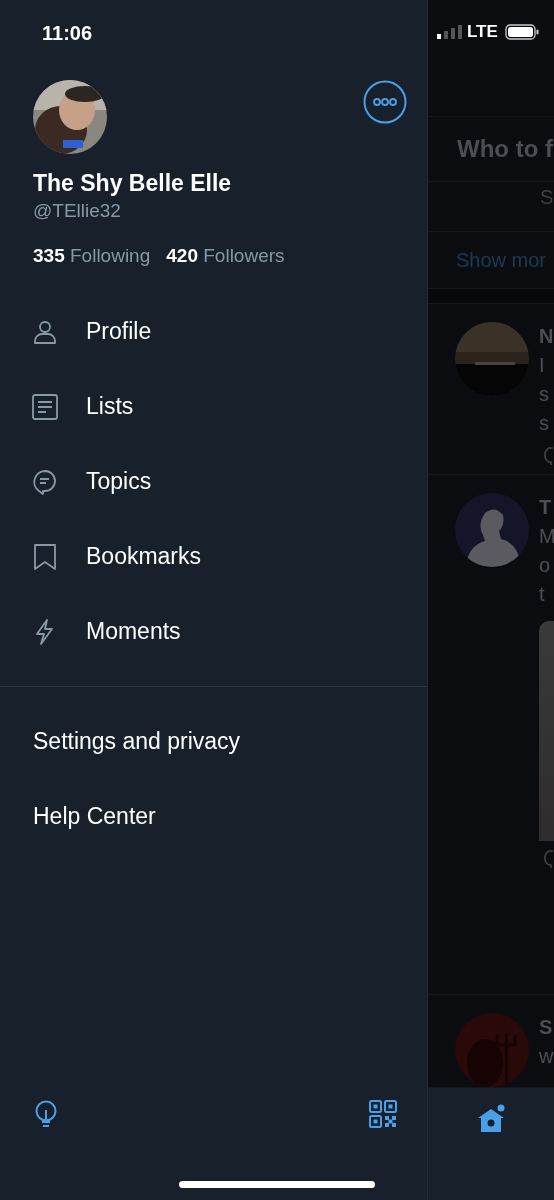  I want to click on tweet-author: N, so click(546, 336).